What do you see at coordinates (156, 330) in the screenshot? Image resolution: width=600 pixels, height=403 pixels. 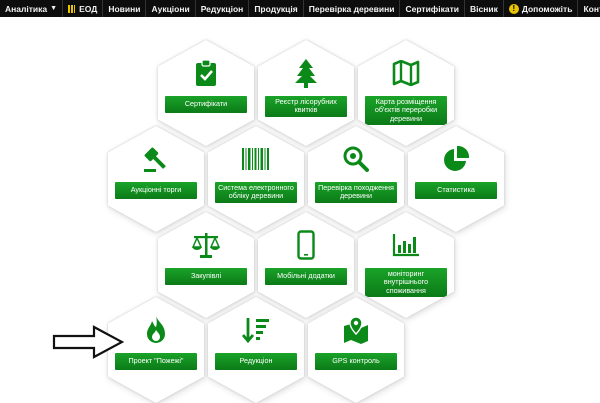 I see `flame-icon` at bounding box center [156, 330].